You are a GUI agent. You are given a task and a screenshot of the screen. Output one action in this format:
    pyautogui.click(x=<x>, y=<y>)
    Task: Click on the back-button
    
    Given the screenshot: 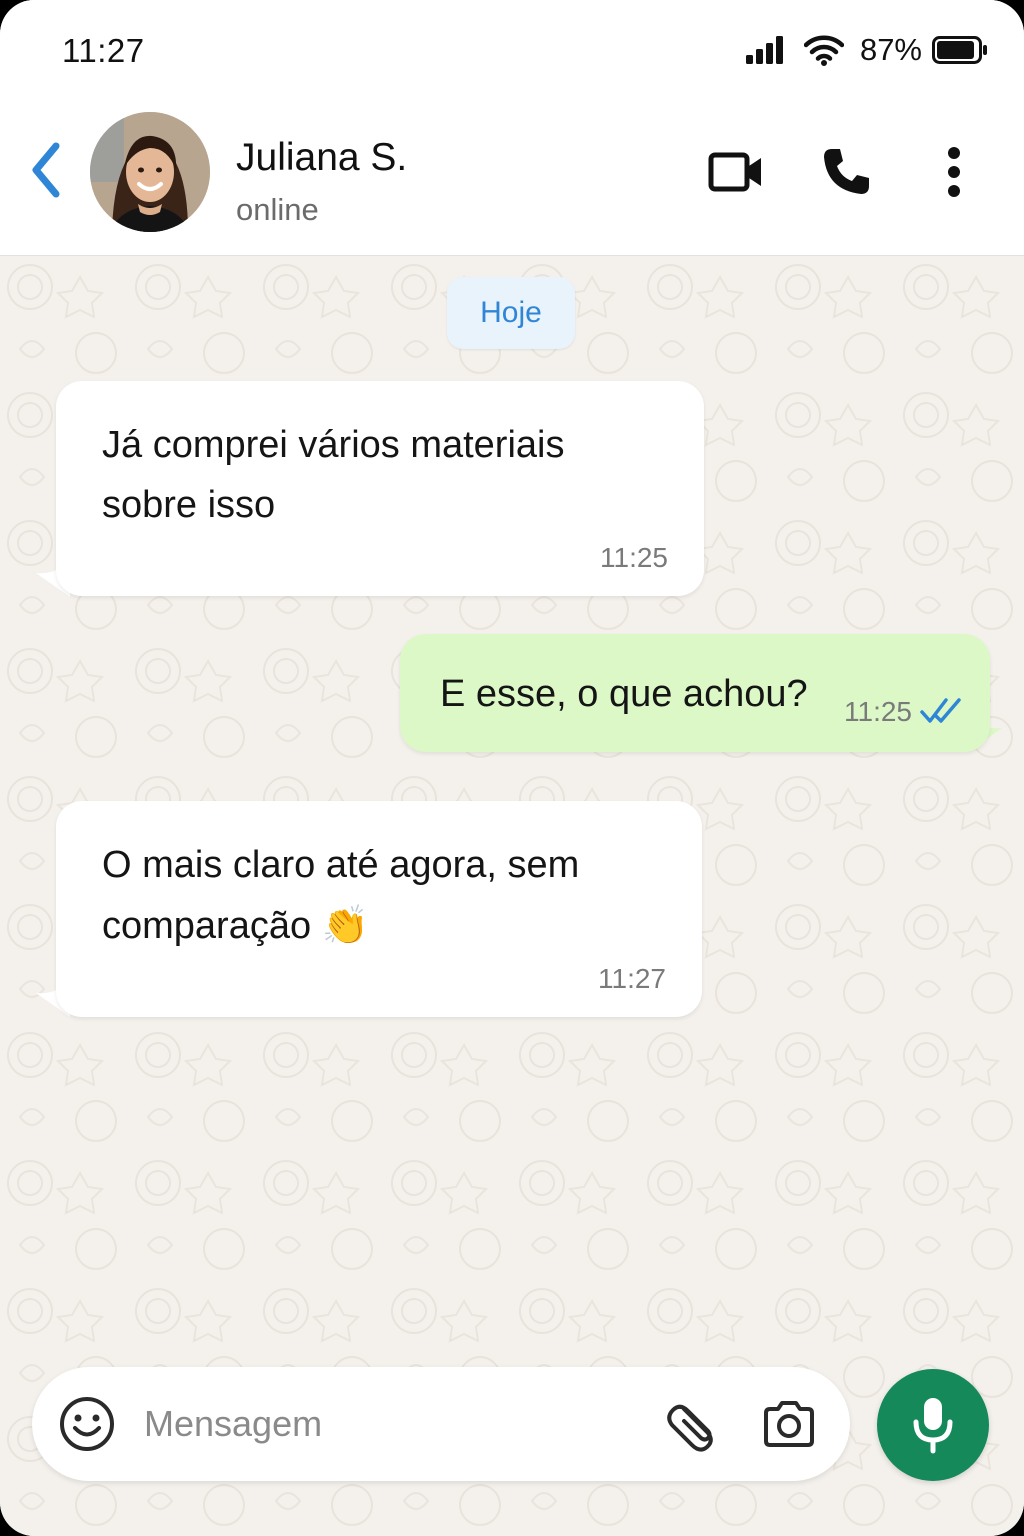 What is the action you would take?
    pyautogui.click(x=48, y=170)
    